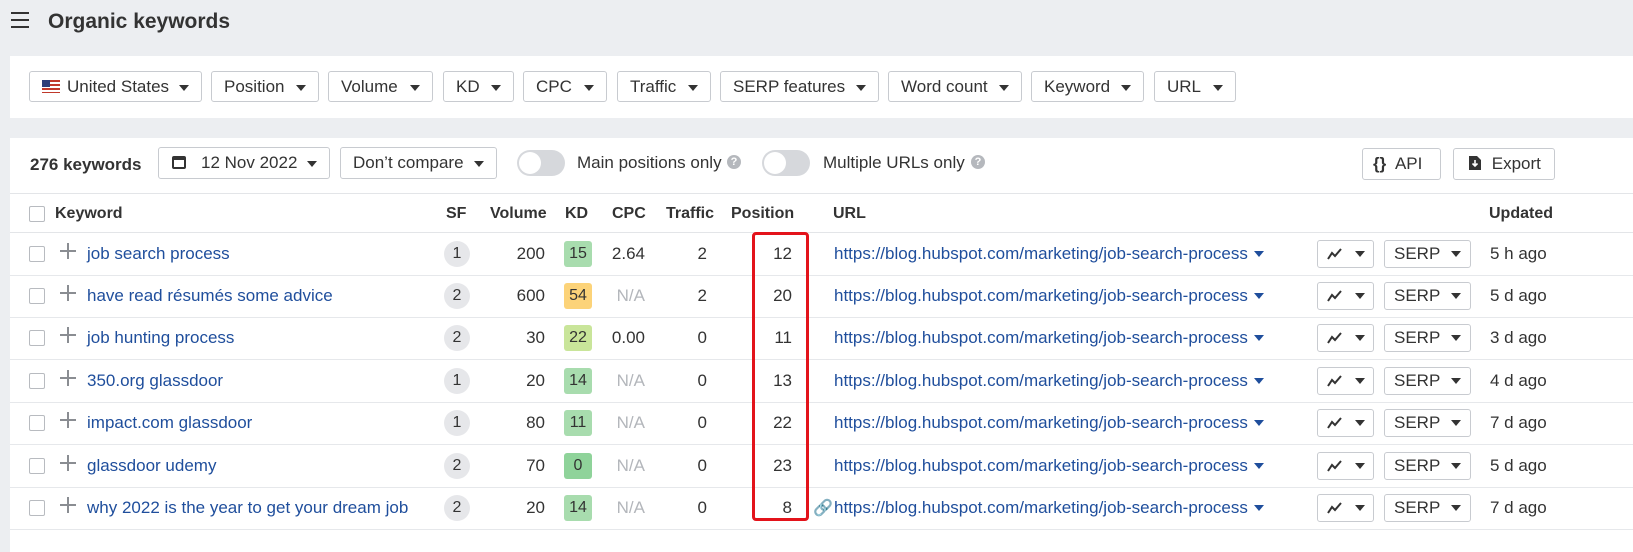 Image resolution: width=1633 pixels, height=552 pixels. What do you see at coordinates (565, 86) in the screenshot?
I see `filter-cpc: CPC` at bounding box center [565, 86].